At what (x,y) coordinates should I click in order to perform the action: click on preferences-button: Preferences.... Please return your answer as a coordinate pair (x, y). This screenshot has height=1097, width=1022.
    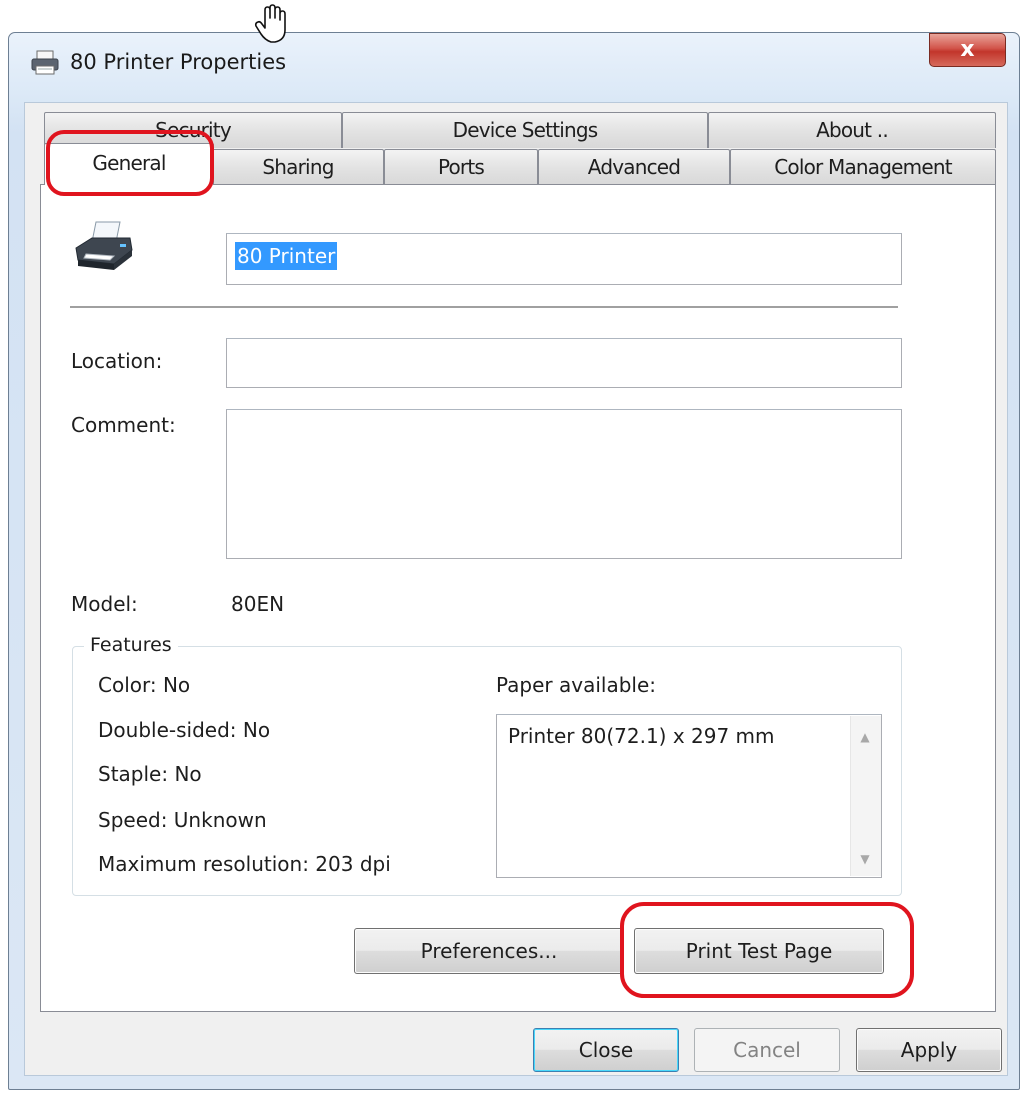
    Looking at the image, I should click on (489, 951).